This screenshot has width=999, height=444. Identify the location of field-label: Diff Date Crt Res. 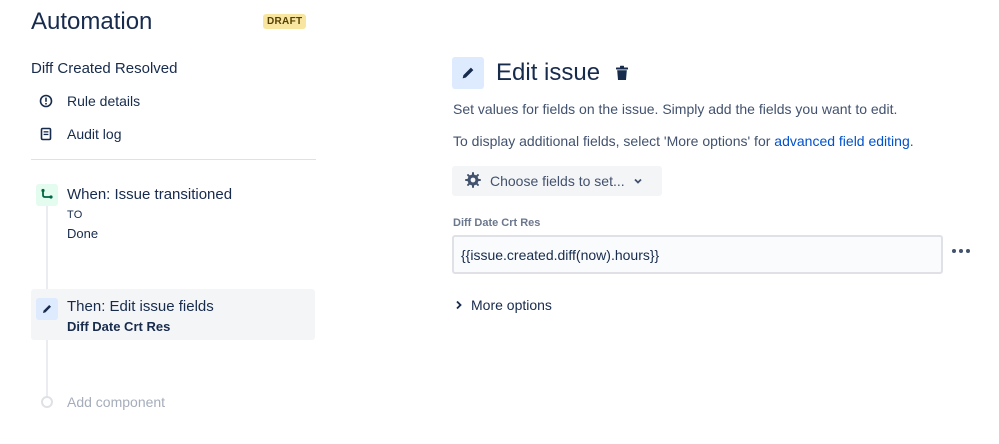
(497, 223).